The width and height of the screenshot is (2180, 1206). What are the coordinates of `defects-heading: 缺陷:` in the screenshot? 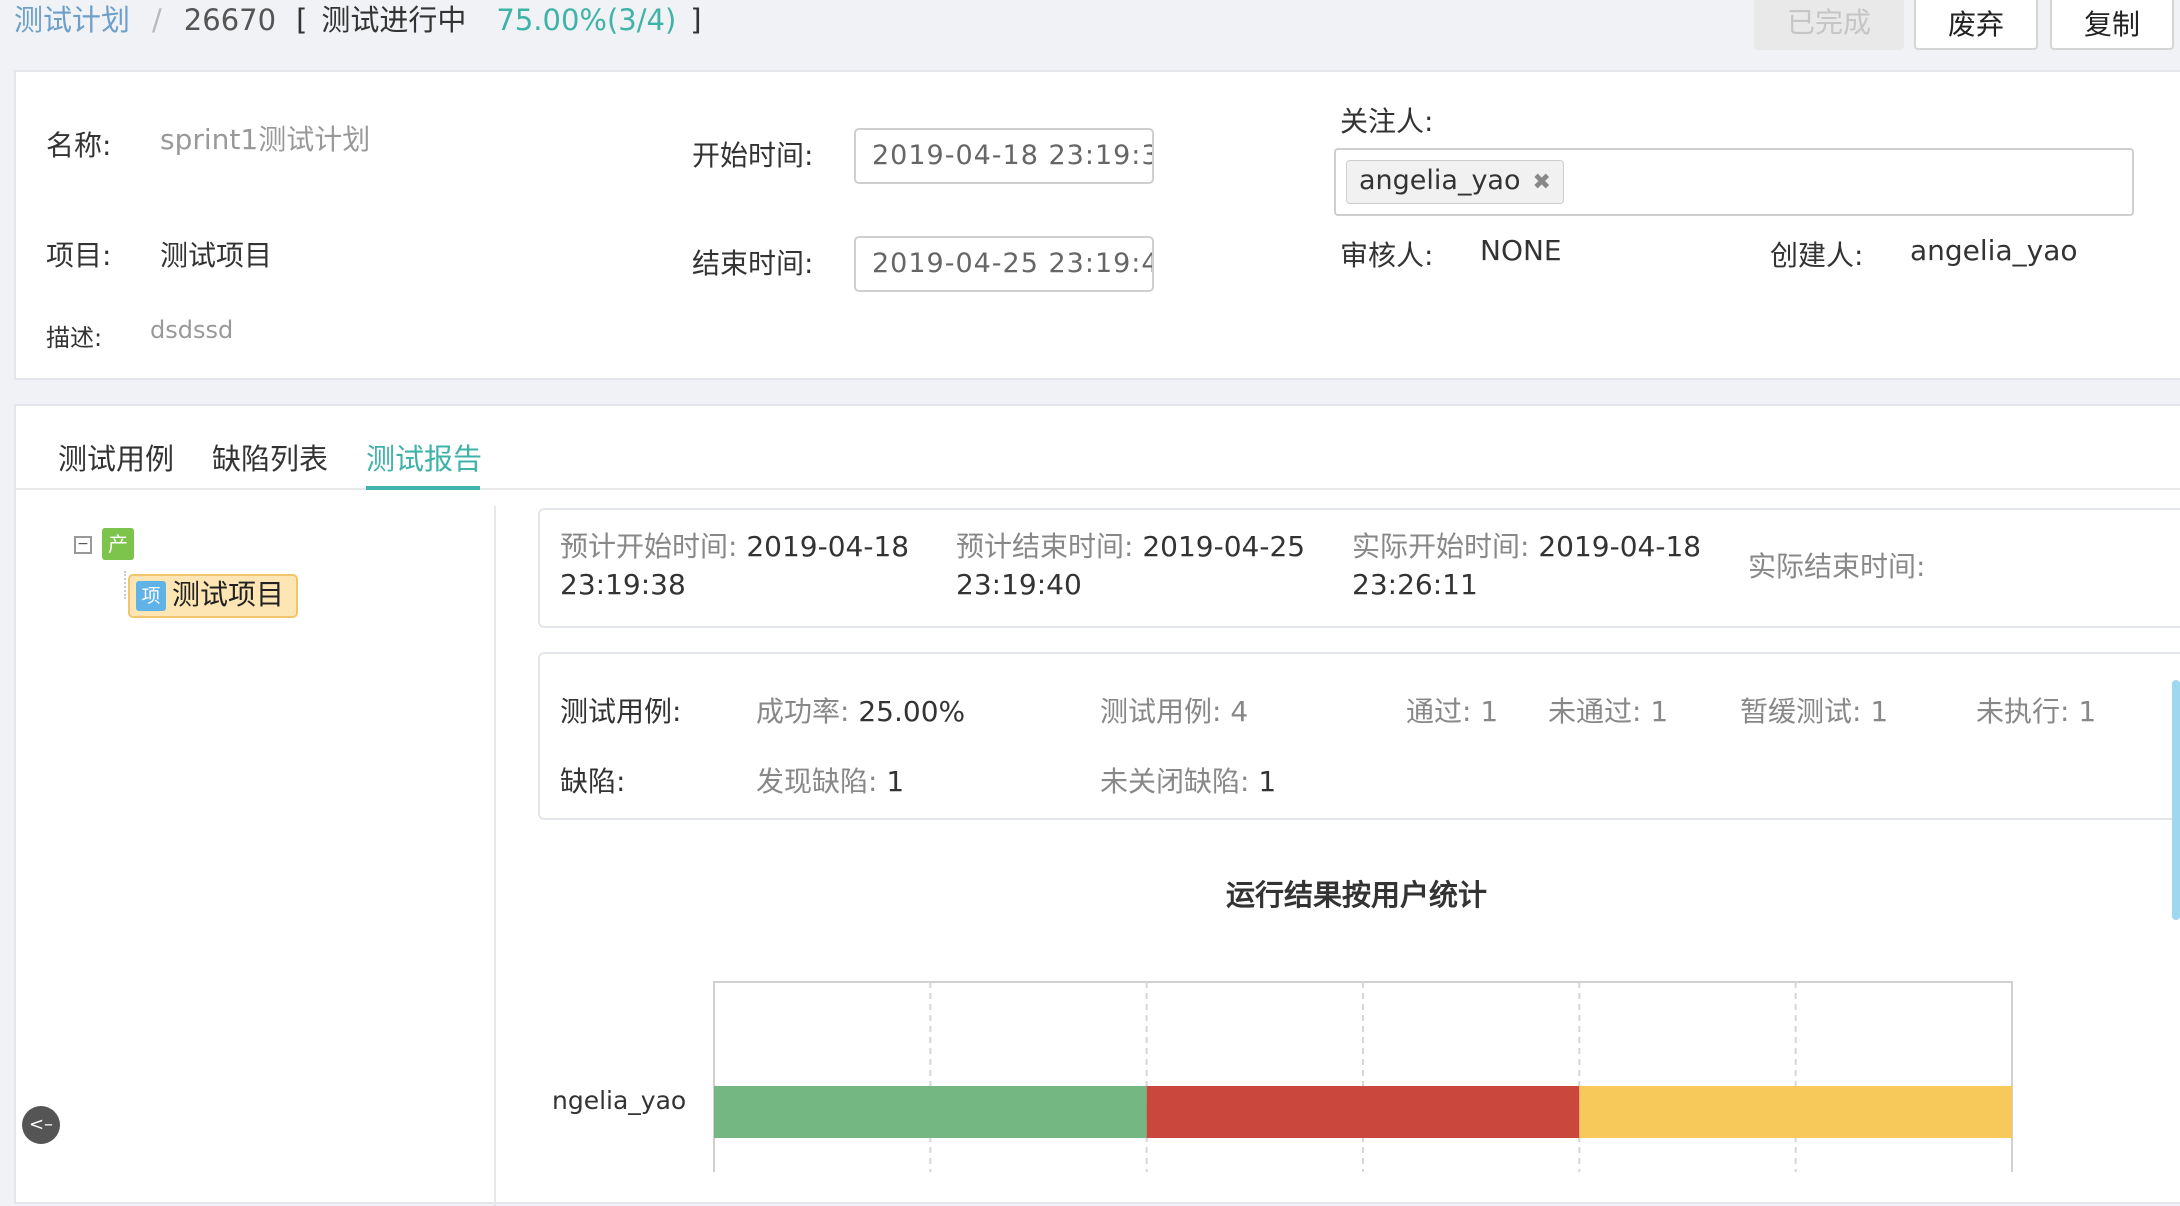 It's located at (593, 781).